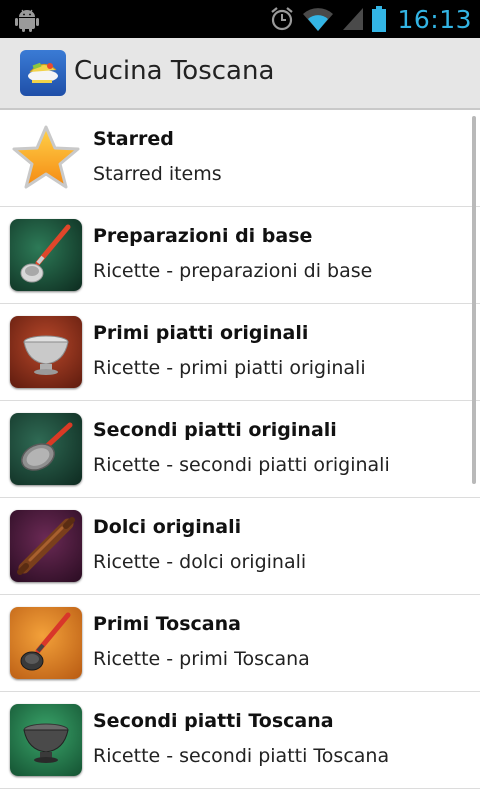 This screenshot has height=800, width=480. Describe the element at coordinates (43, 73) in the screenshot. I see `app-logo-icon` at that location.